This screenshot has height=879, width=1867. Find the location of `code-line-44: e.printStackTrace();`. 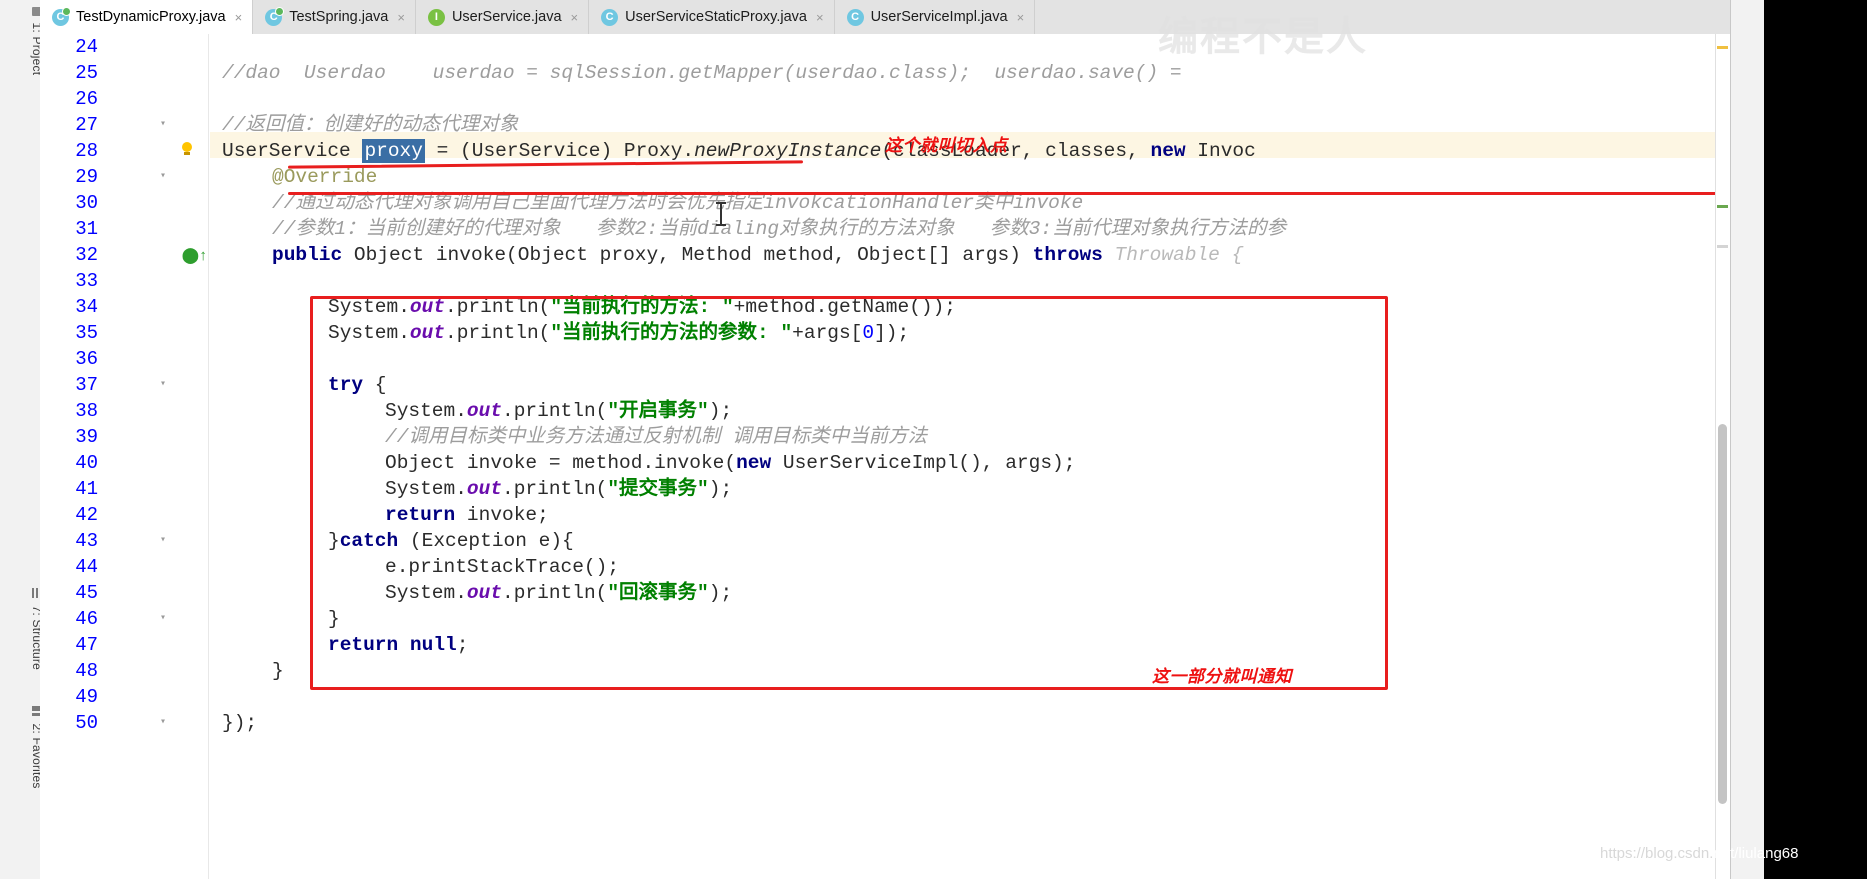

code-line-44: e.printStackTrace(); is located at coordinates (502, 567).